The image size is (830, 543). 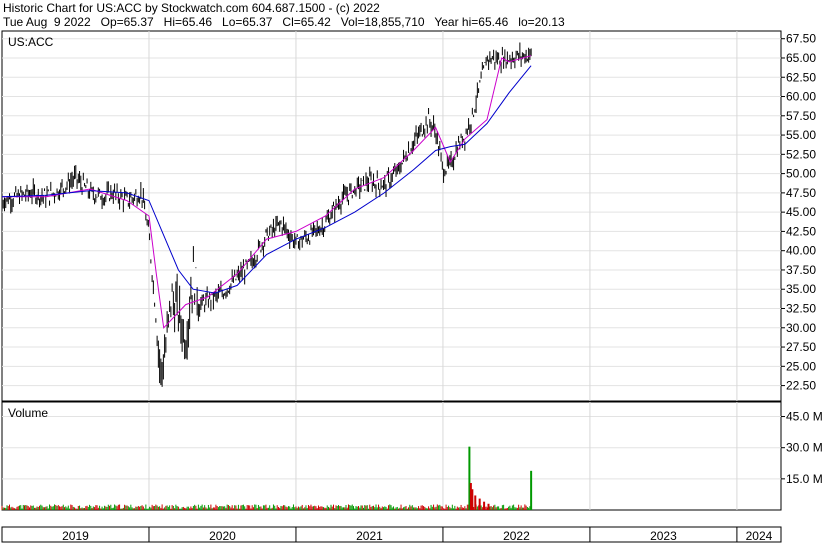 What do you see at coordinates (801, 193) in the screenshot?
I see `price-tick-label: 47.50` at bounding box center [801, 193].